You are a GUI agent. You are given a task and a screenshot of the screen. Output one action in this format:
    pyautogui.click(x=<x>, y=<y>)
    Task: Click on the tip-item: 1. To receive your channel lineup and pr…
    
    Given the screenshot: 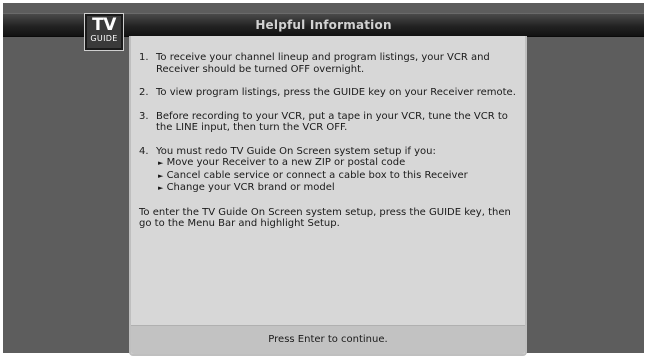 What is the action you would take?
    pyautogui.click(x=331, y=63)
    